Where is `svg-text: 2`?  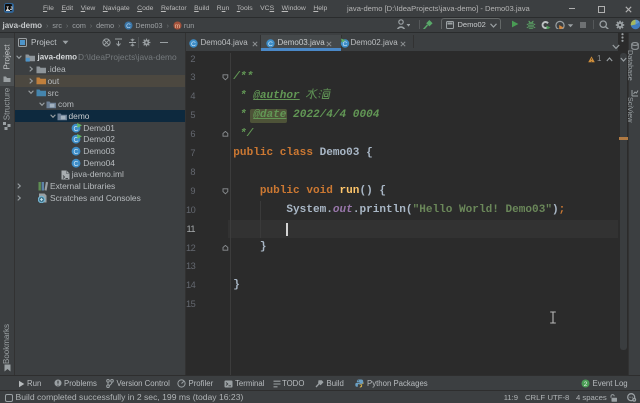 svg-text: 2 is located at coordinates (586, 384).